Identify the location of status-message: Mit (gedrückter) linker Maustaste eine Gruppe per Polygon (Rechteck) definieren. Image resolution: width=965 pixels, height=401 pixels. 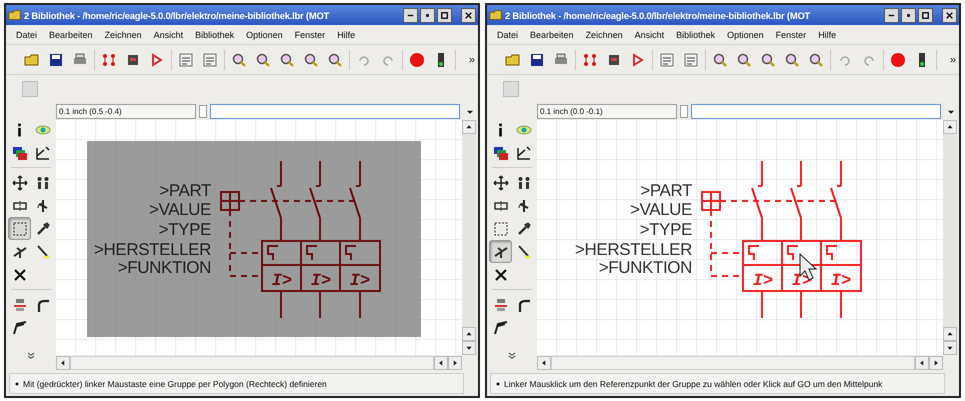
(175, 383).